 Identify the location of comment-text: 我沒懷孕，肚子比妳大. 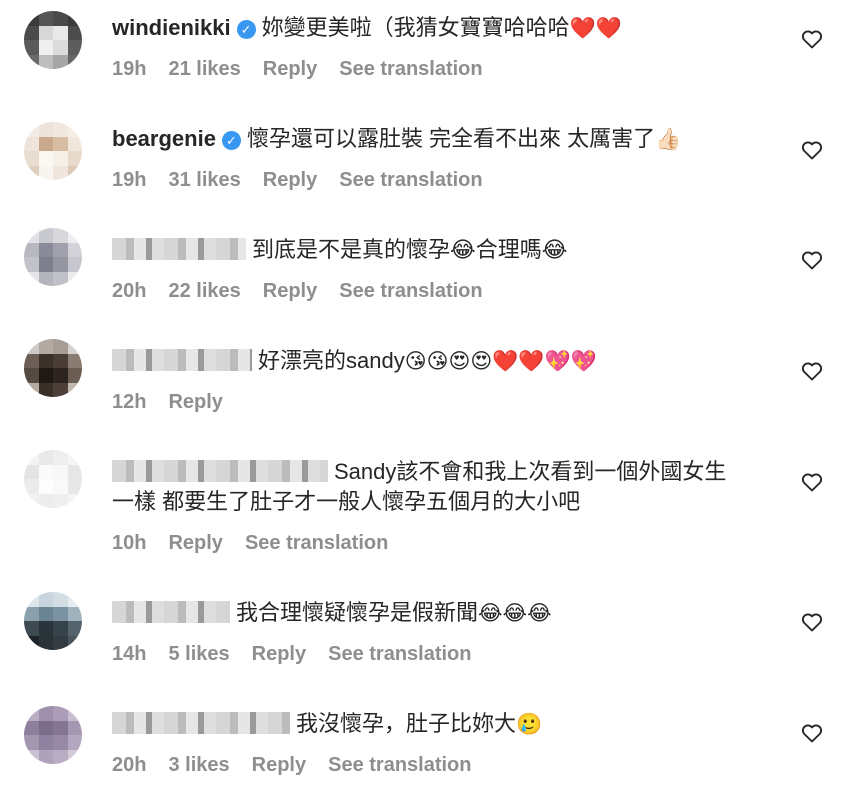
(406, 723).